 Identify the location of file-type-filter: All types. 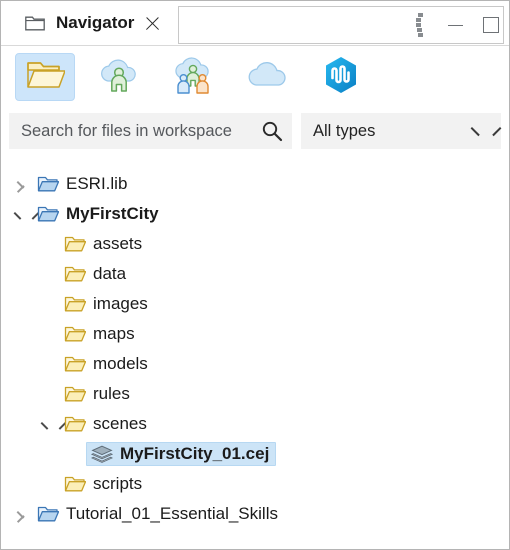
(401, 131).